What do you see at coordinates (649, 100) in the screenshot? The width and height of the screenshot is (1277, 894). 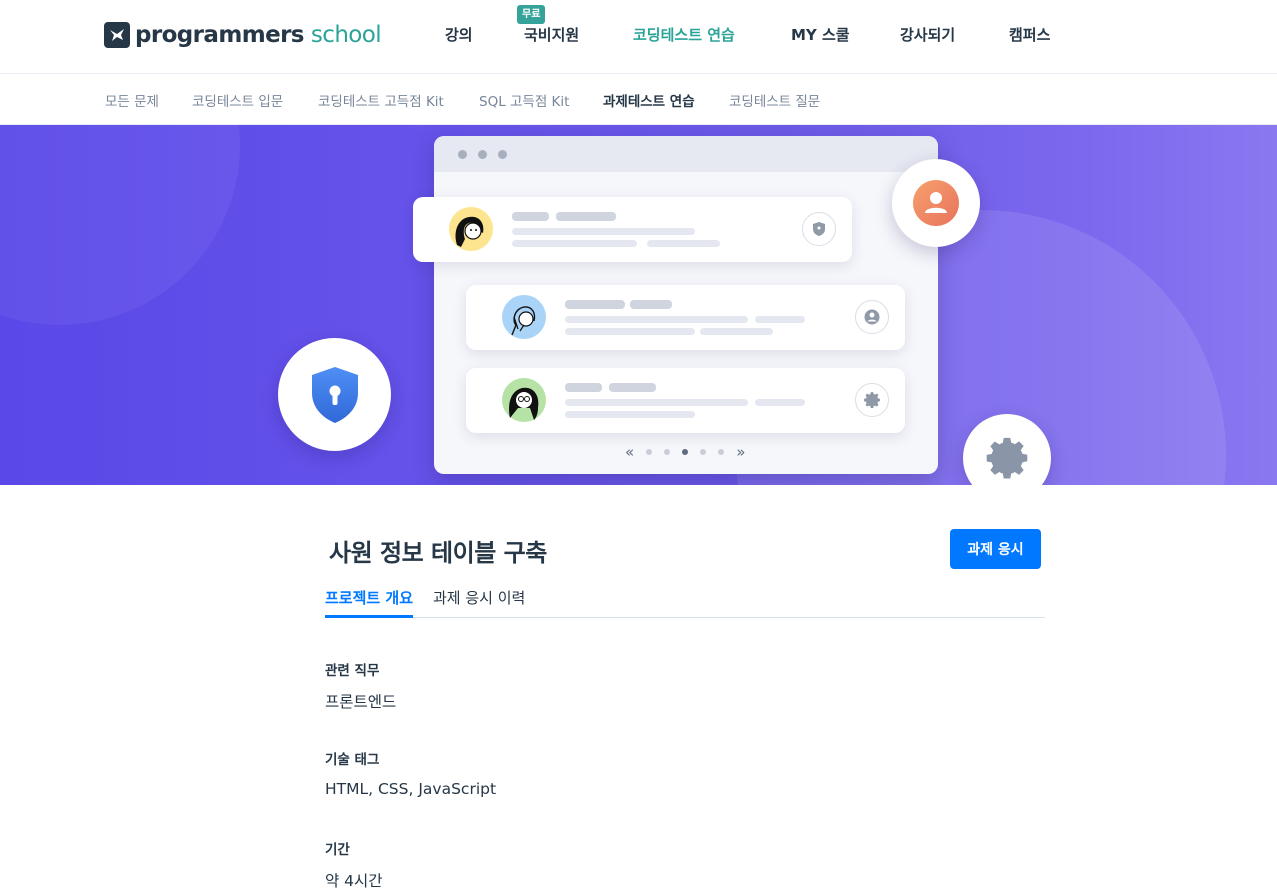 I see `subnav-assignment-test-practice: 과제테스트 연습` at bounding box center [649, 100].